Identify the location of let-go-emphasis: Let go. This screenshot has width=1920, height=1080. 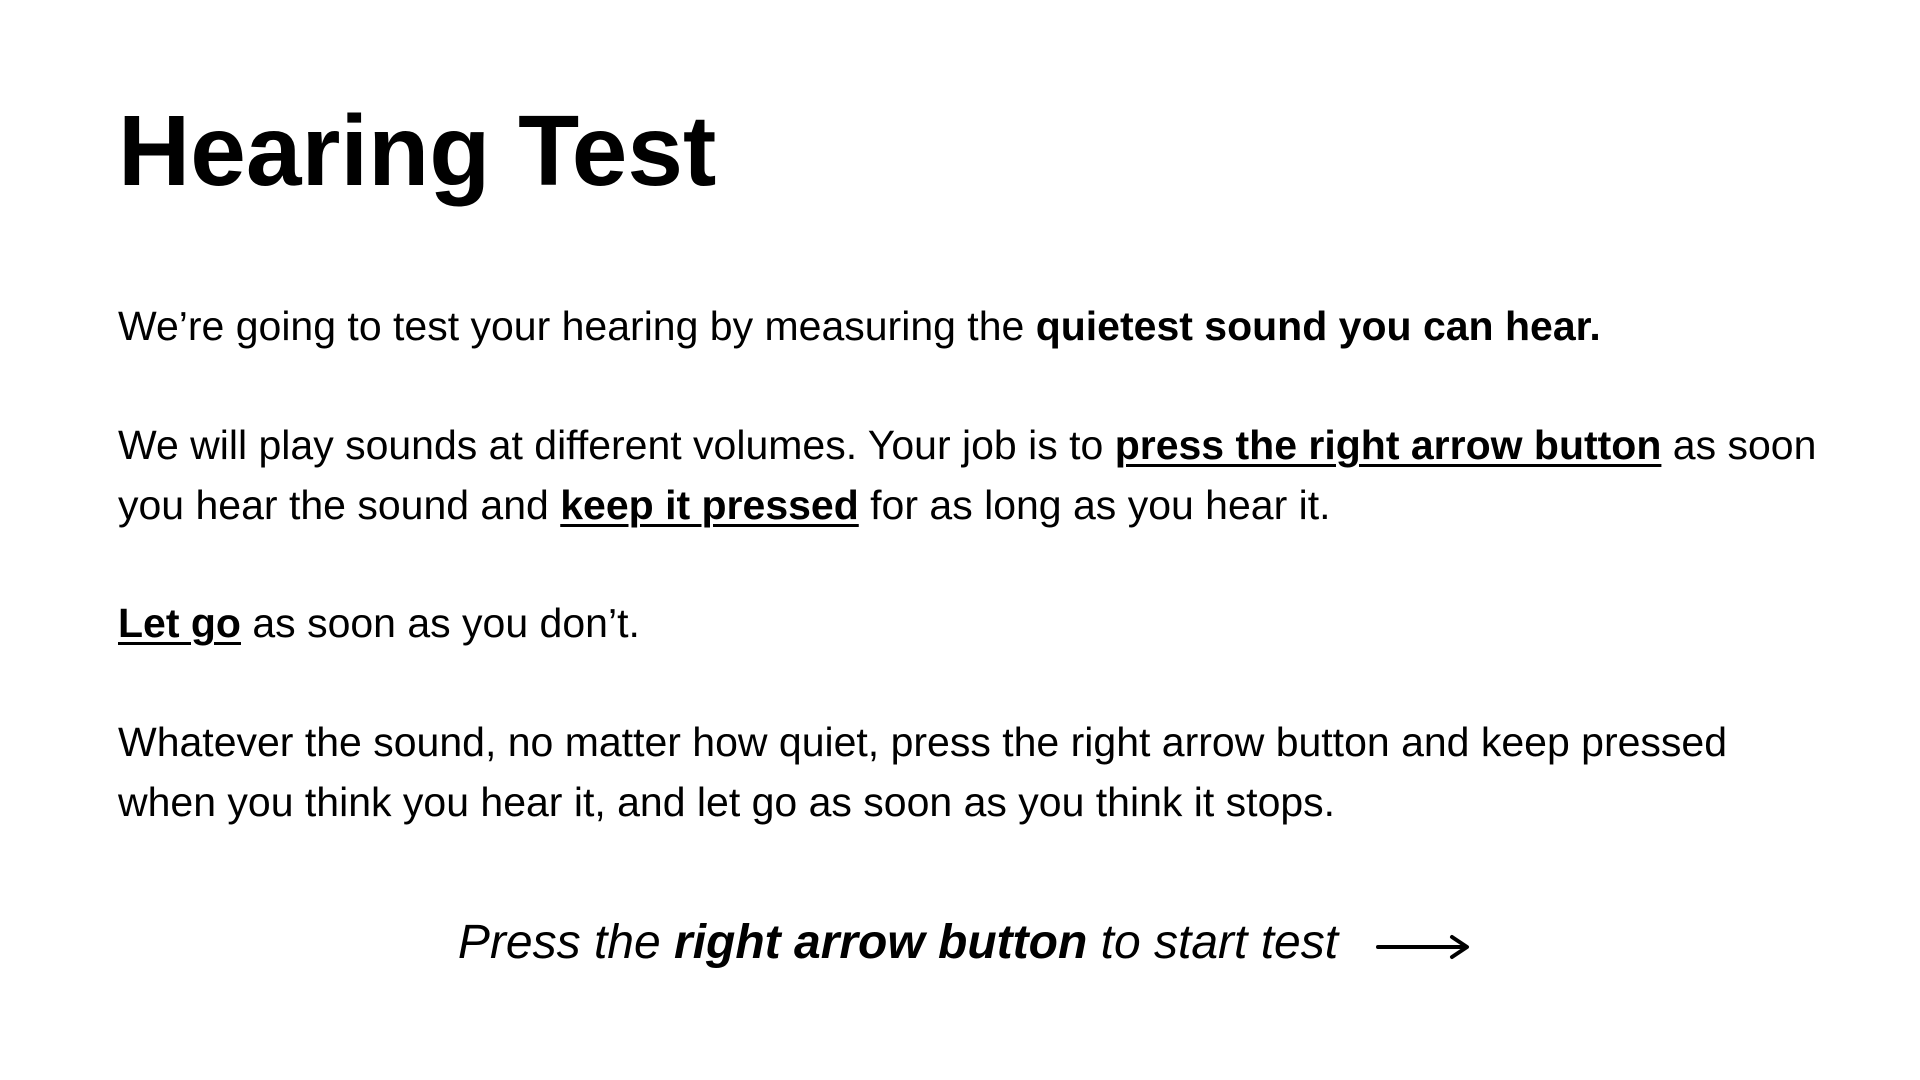
(179, 623).